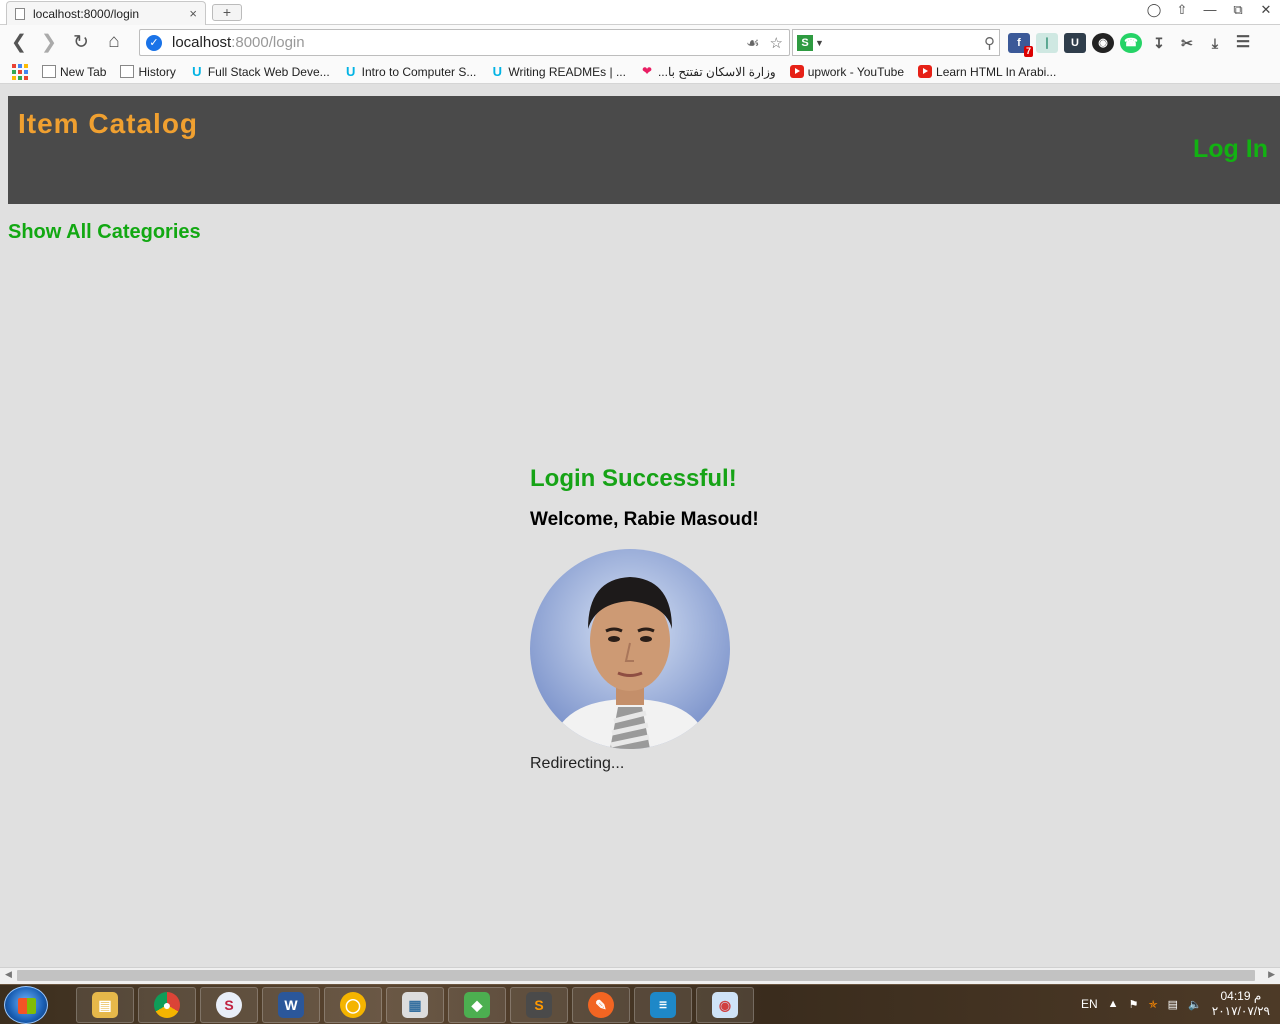 The width and height of the screenshot is (1280, 1024). Describe the element at coordinates (1113, 1004) in the screenshot. I see `tray-expand-icon: ▲` at that location.